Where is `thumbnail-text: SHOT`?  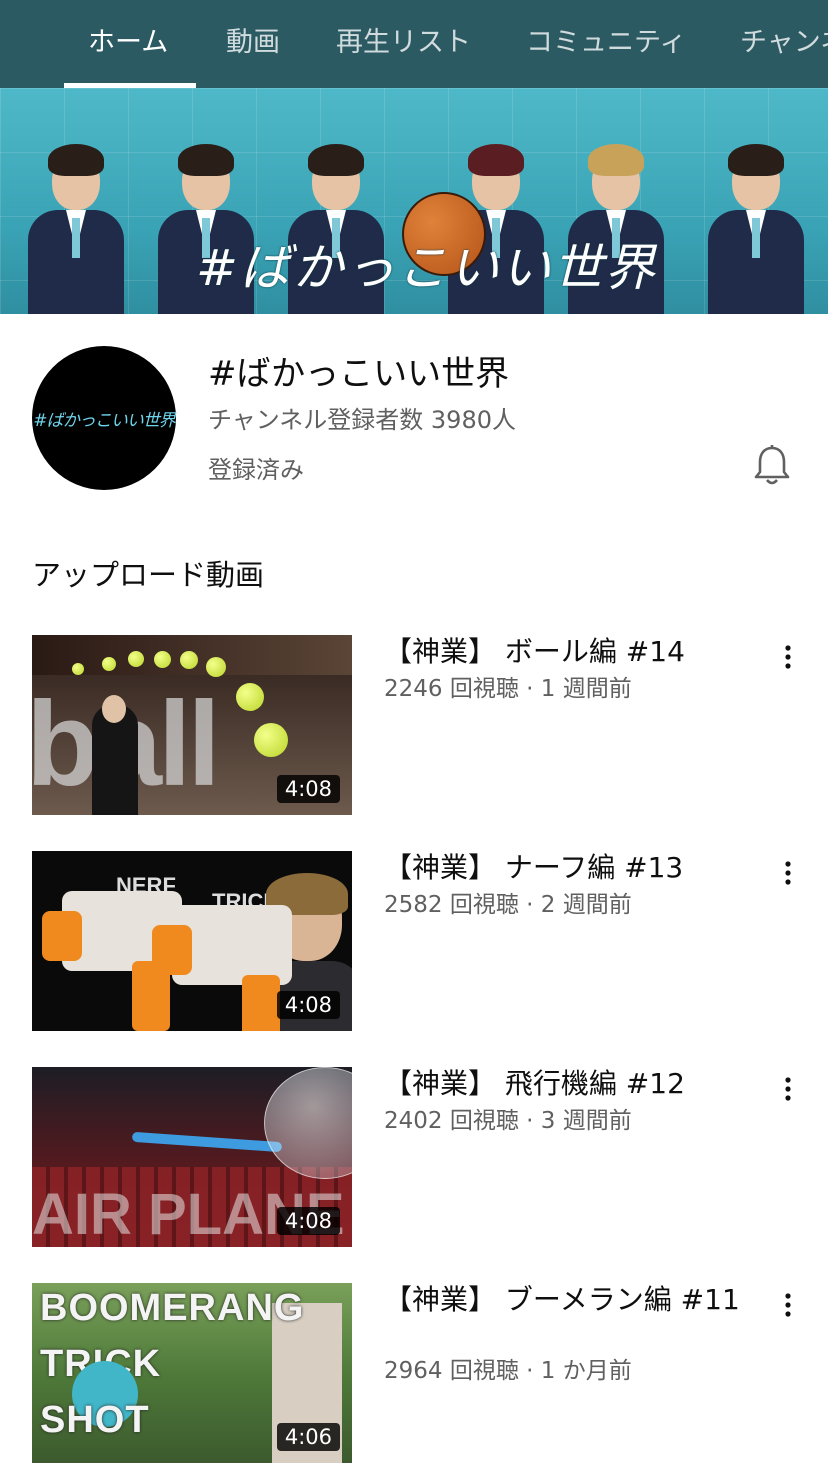
thumbnail-text: SHOT is located at coordinates (95, 1420).